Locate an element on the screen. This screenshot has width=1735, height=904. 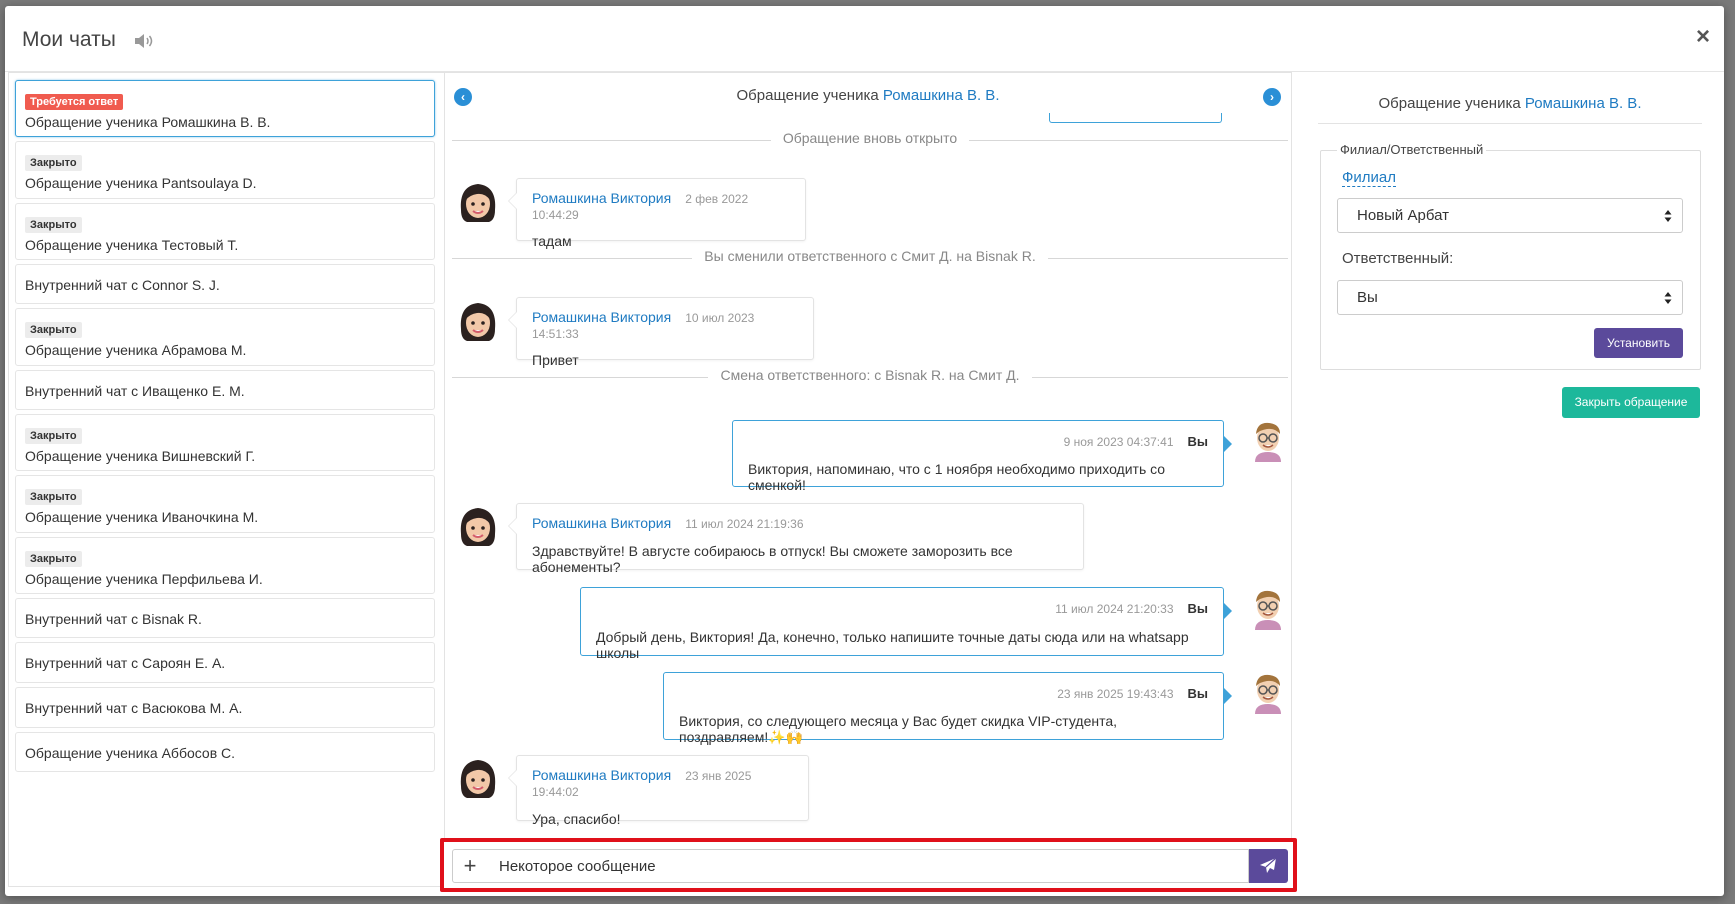
conversation-student-name: Ромашкина В. В. is located at coordinates (941, 95).